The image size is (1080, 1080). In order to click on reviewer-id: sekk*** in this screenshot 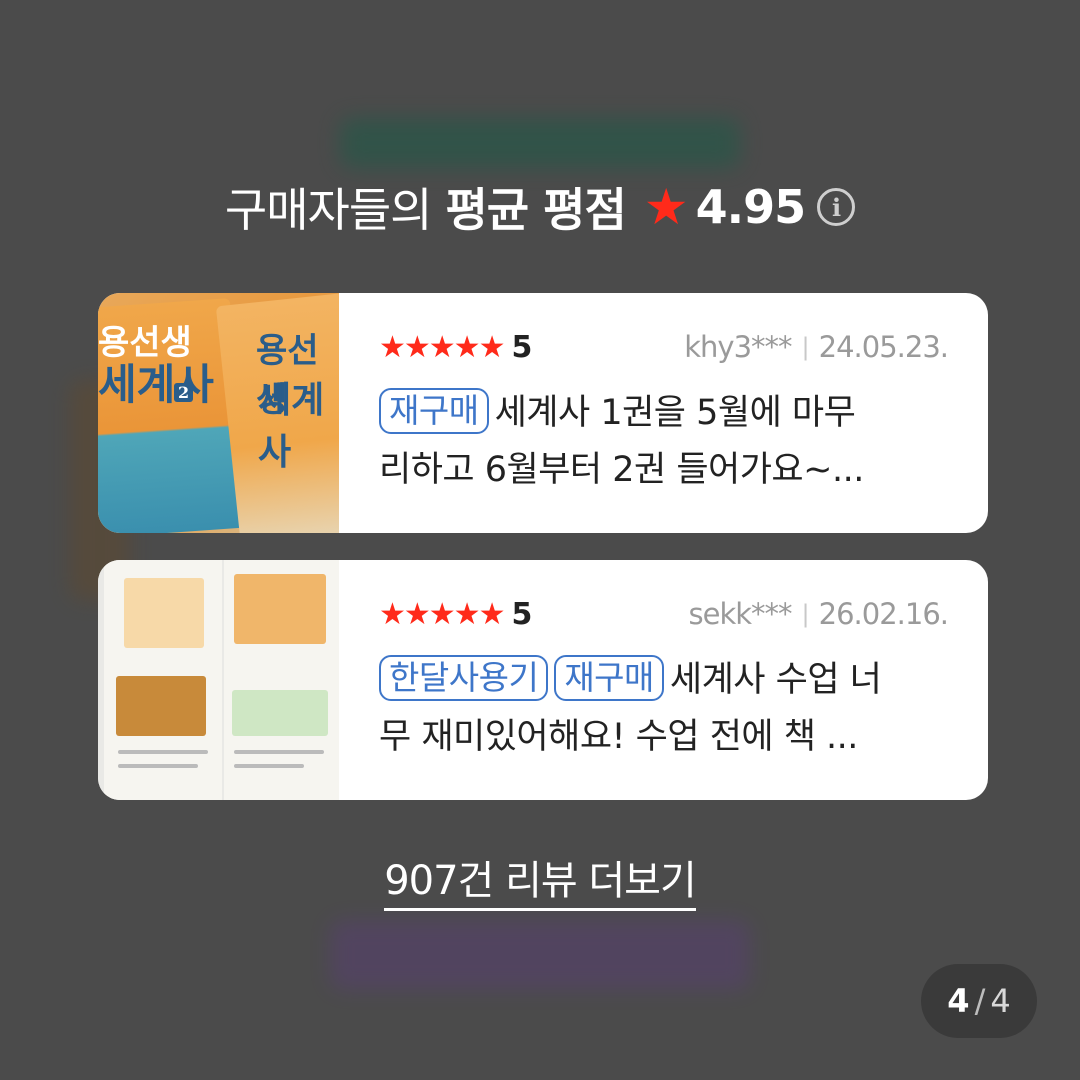, I will do `click(740, 614)`.